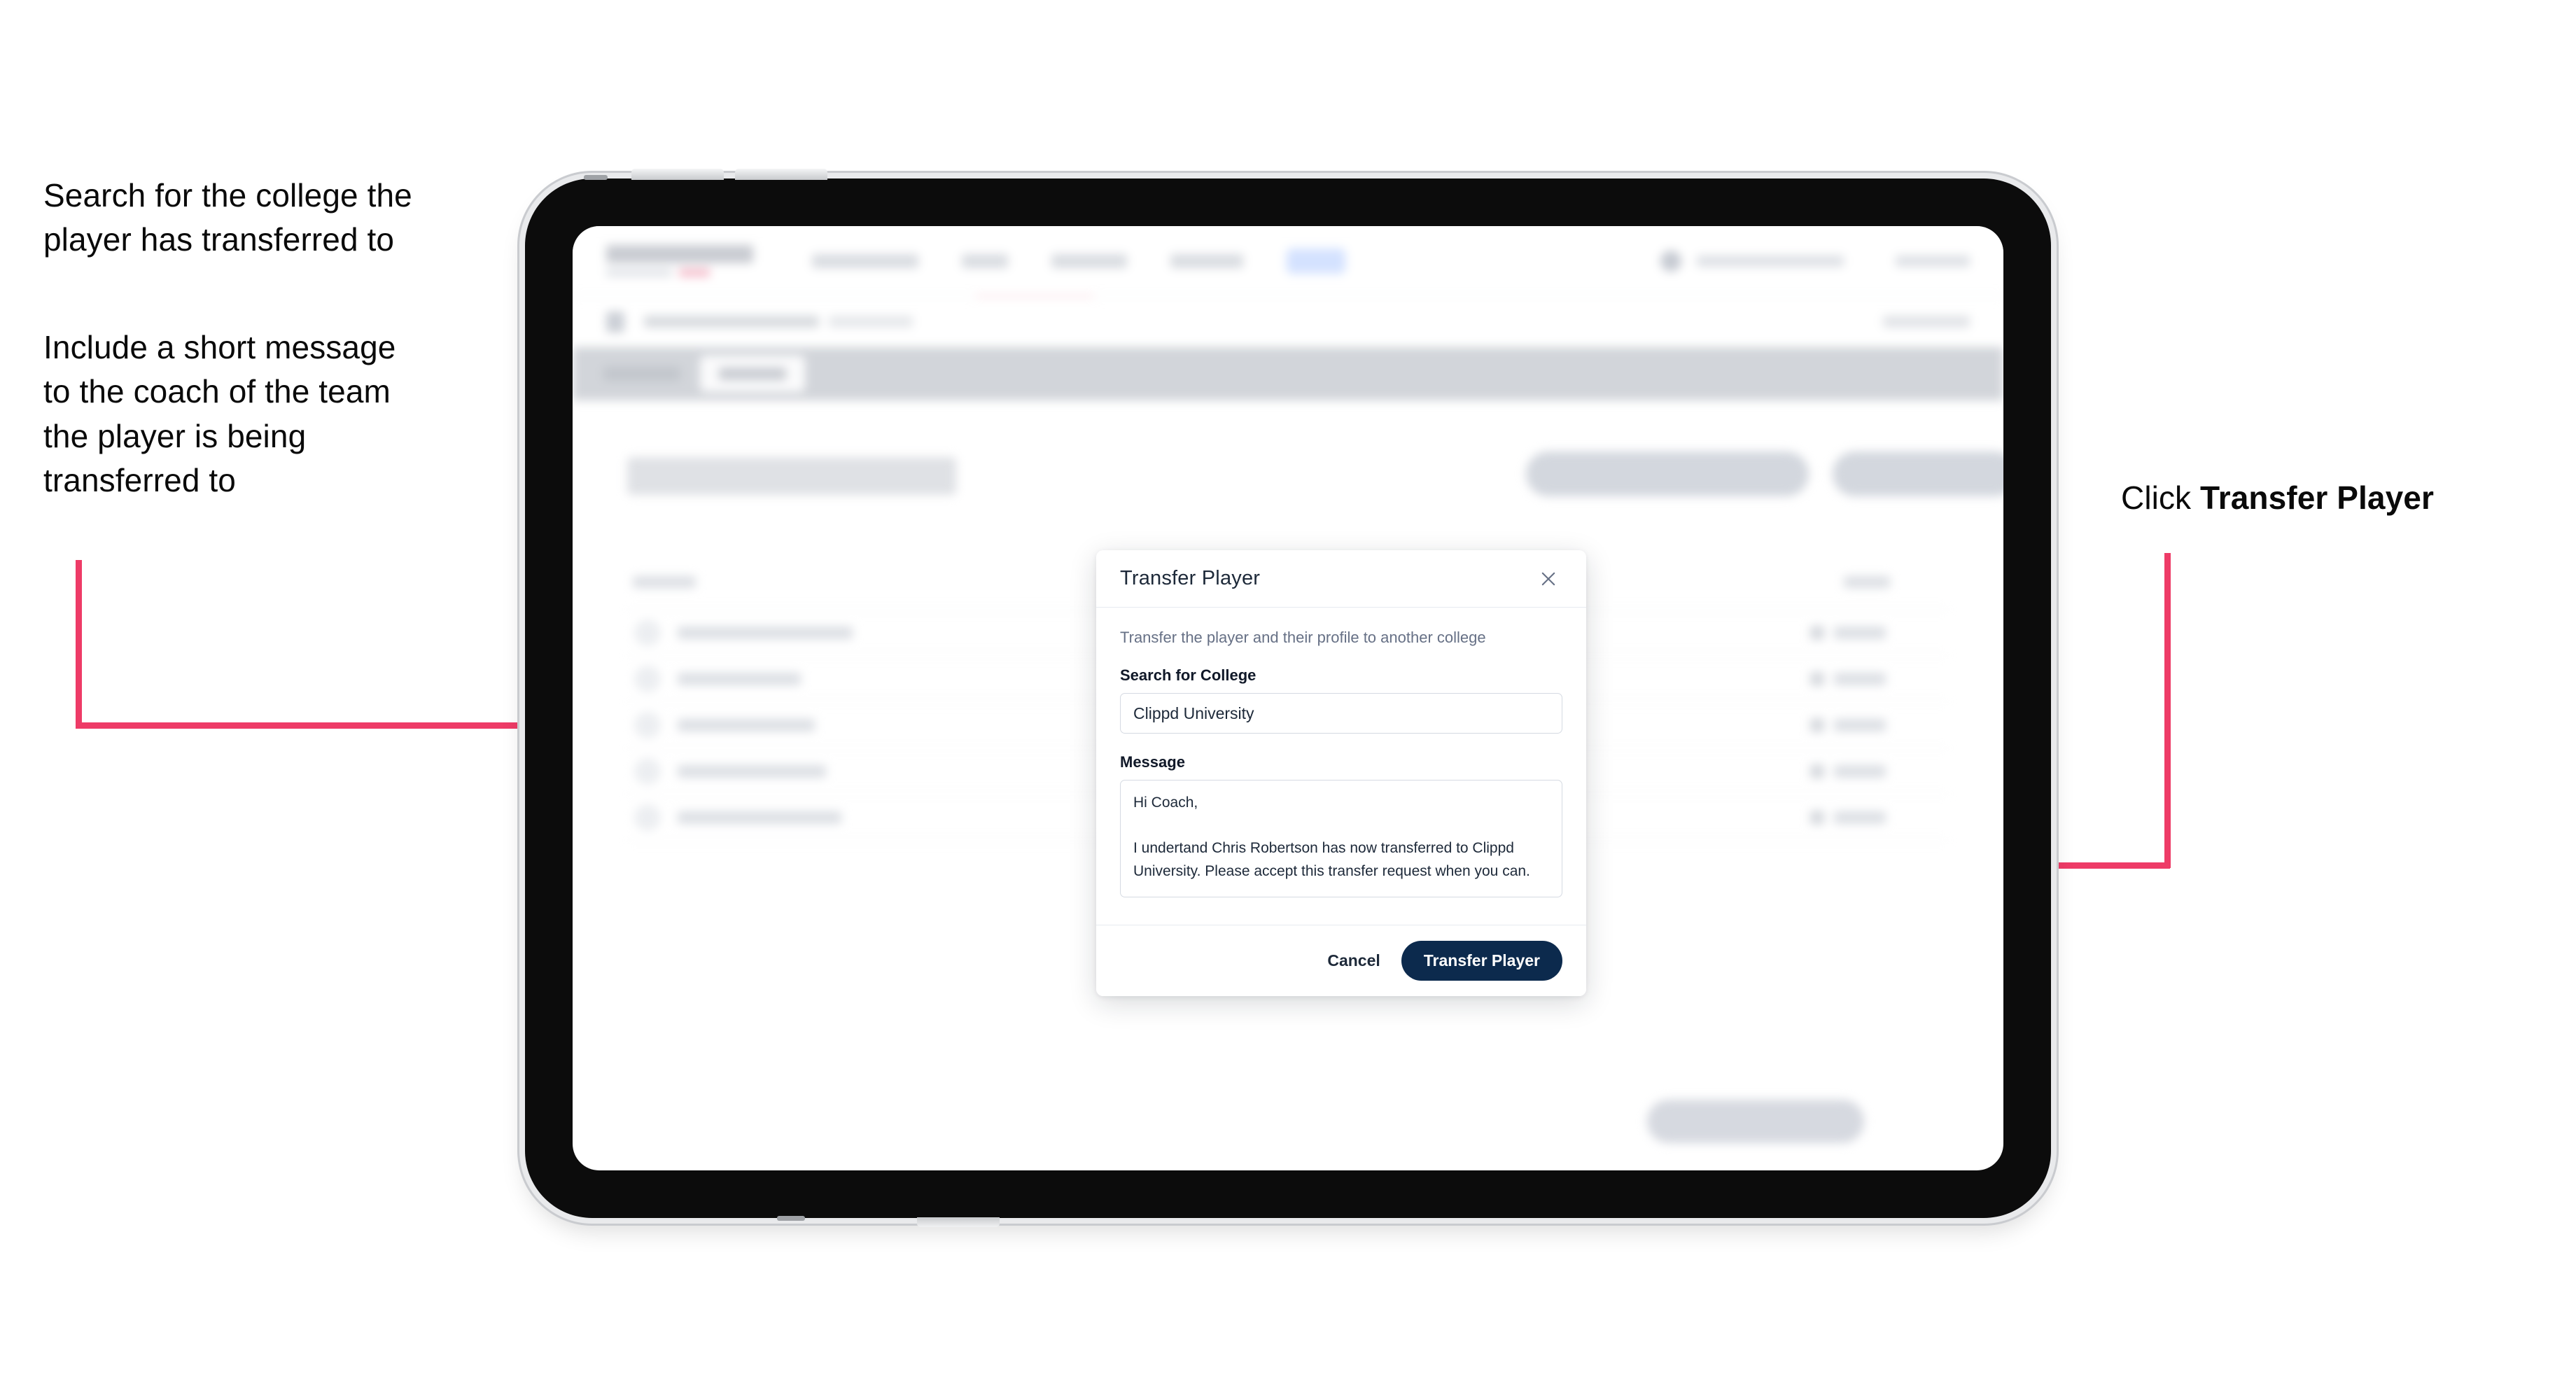 The image size is (2576, 1386). I want to click on save-and-continue-button, so click(1755, 1121).